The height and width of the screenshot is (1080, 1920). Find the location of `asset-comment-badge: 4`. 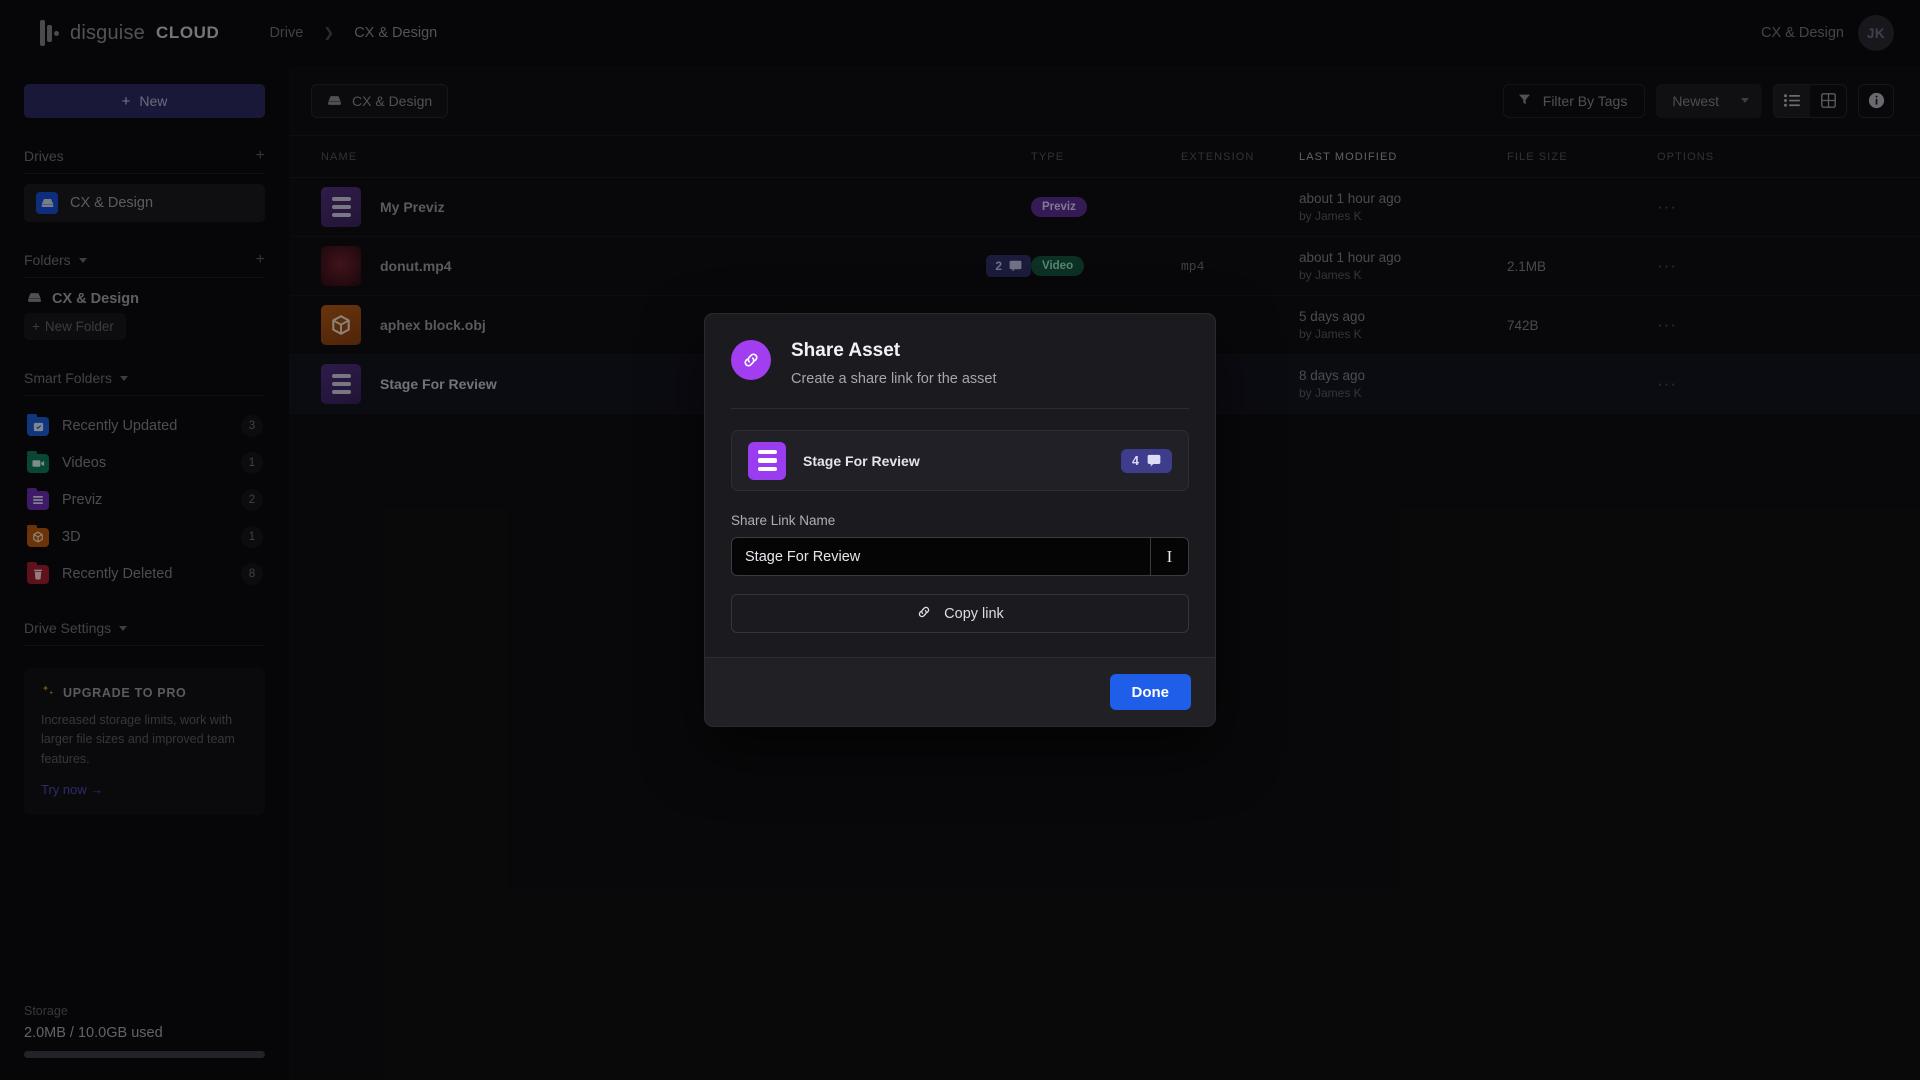

asset-comment-badge: 4 is located at coordinates (1146, 460).